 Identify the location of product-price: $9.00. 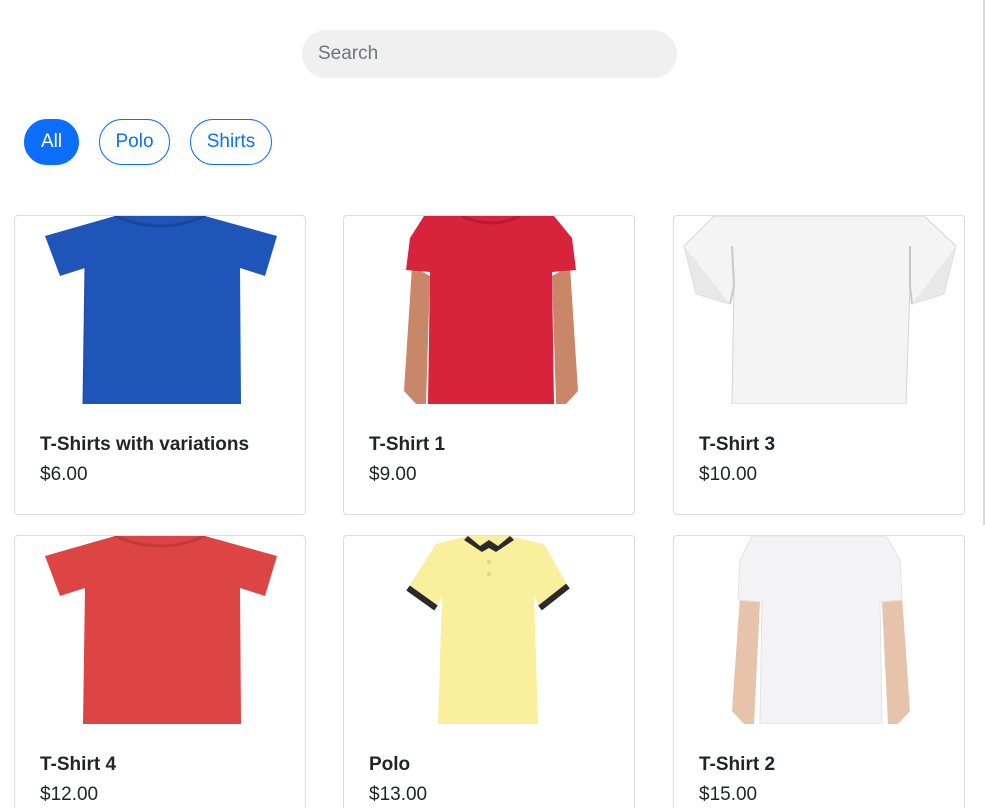
(393, 474).